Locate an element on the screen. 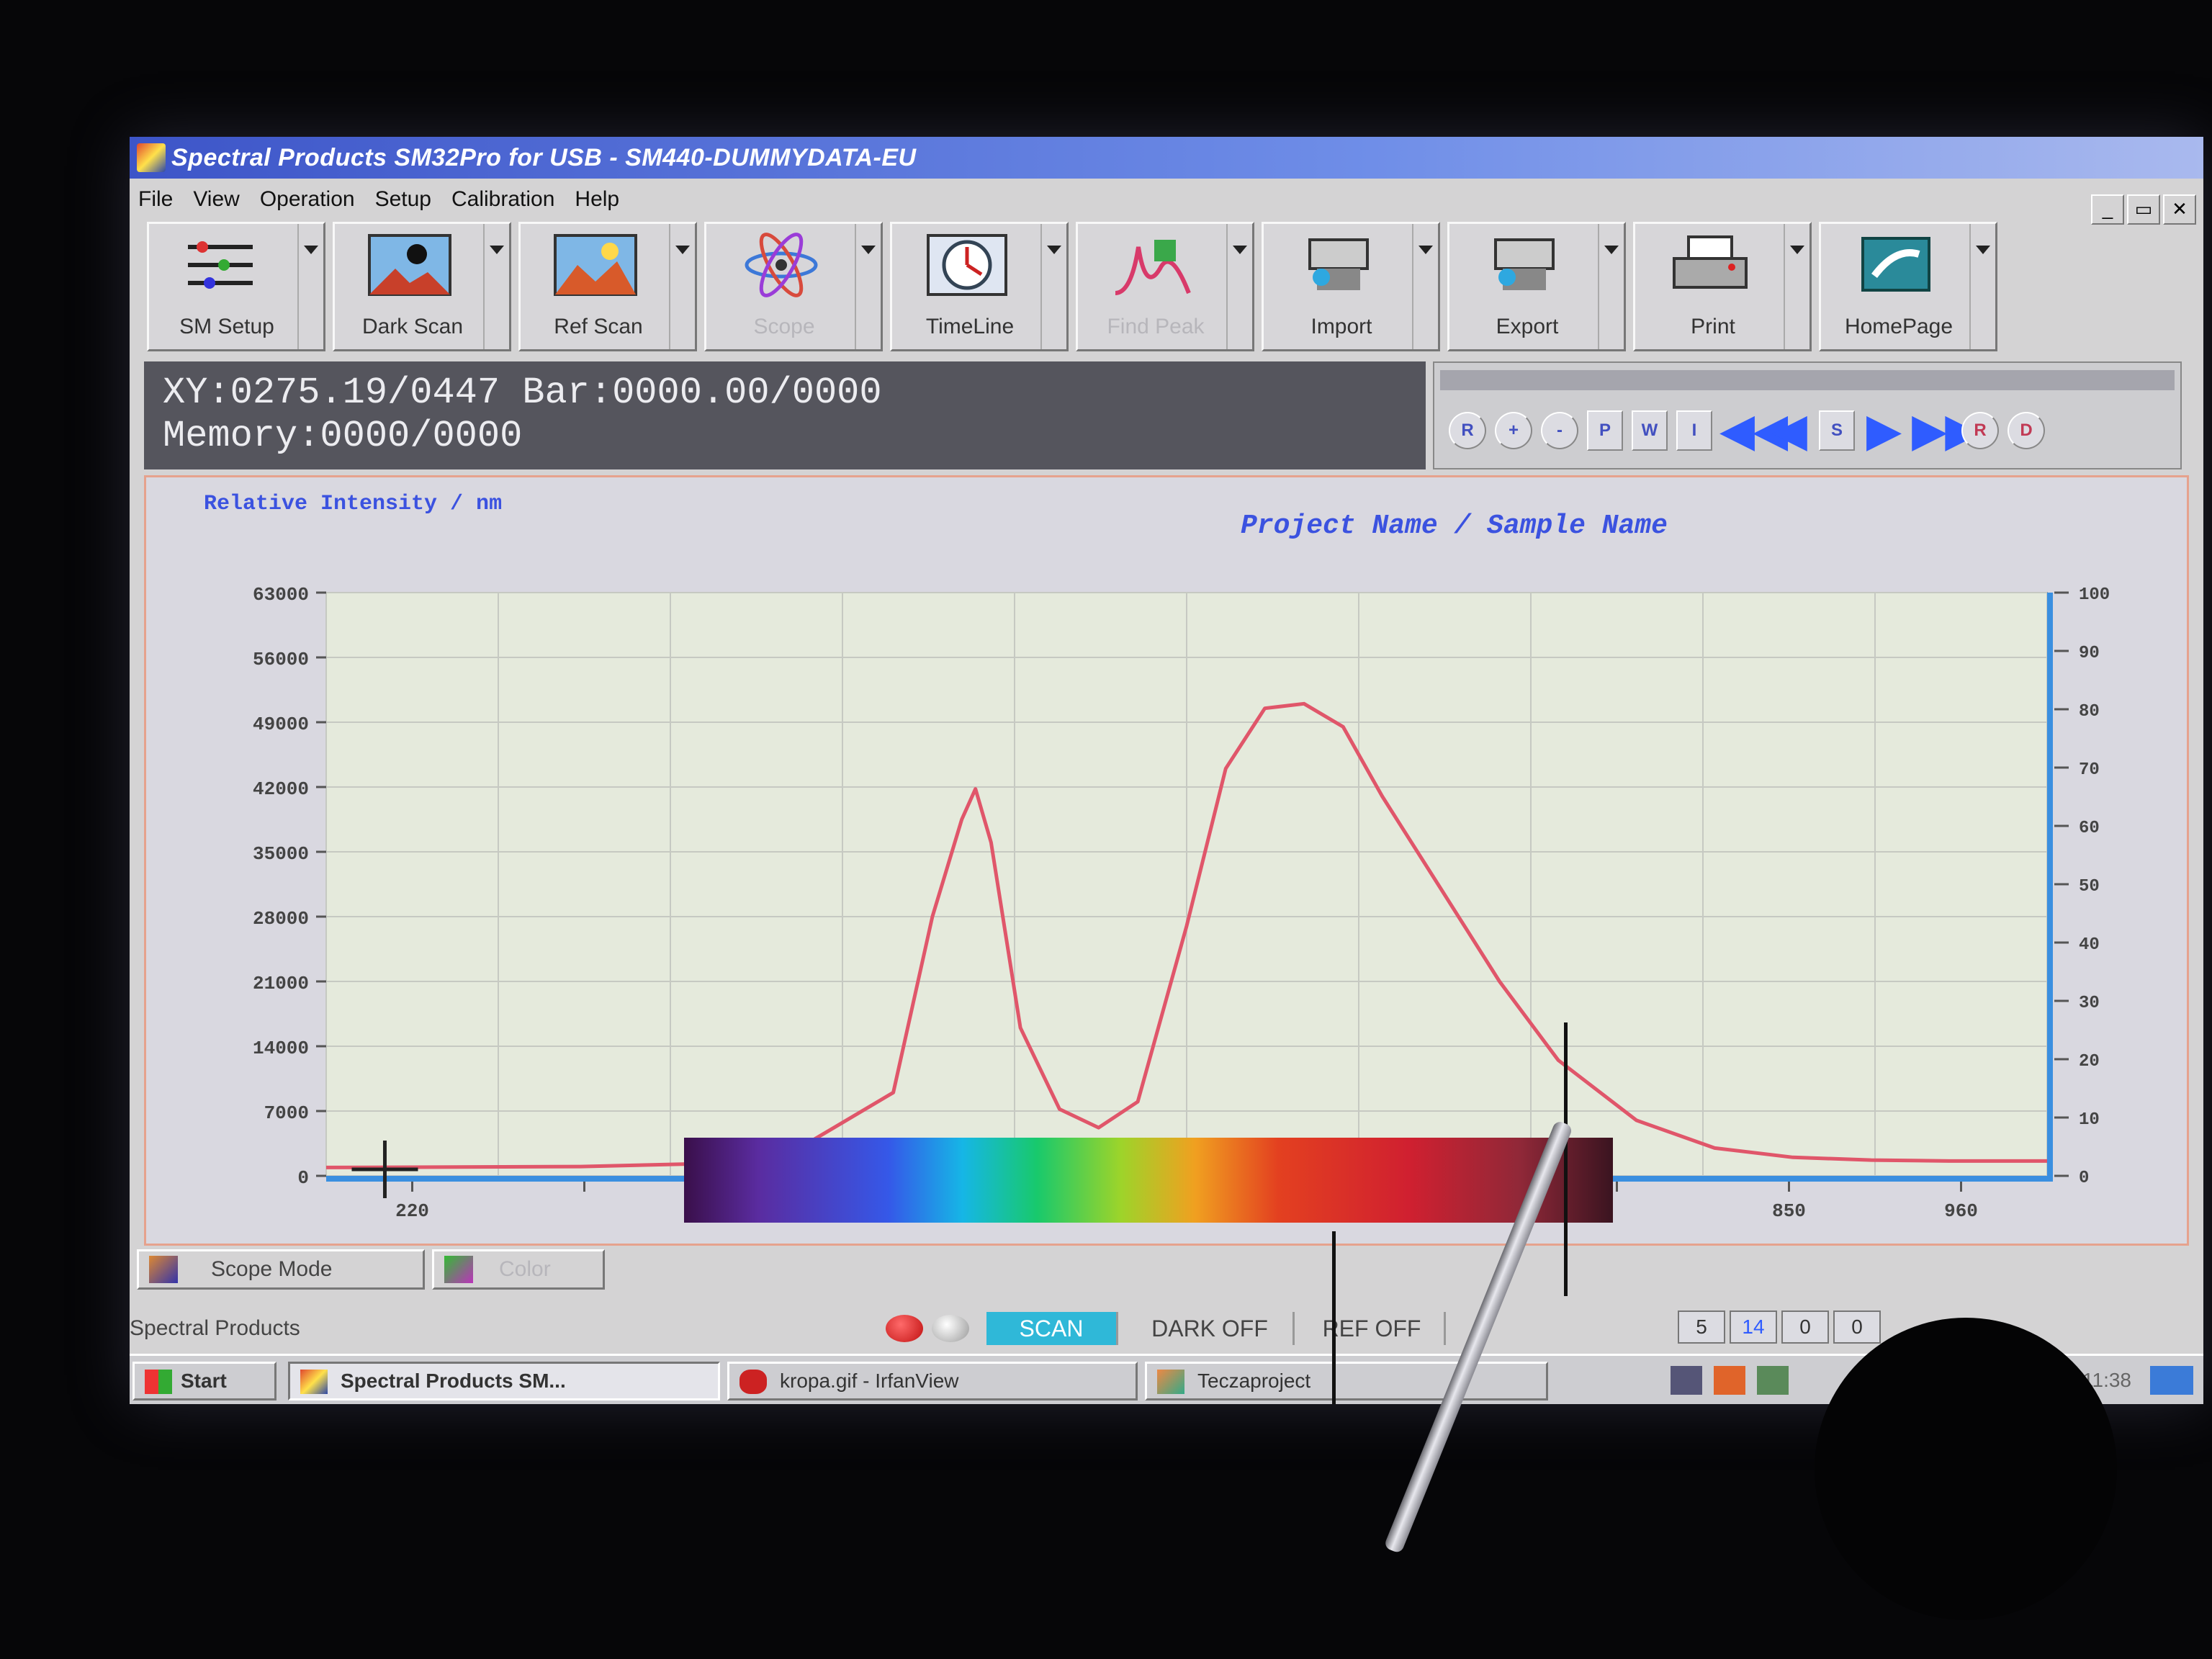  homepage-dropdown is located at coordinates (1982, 286).